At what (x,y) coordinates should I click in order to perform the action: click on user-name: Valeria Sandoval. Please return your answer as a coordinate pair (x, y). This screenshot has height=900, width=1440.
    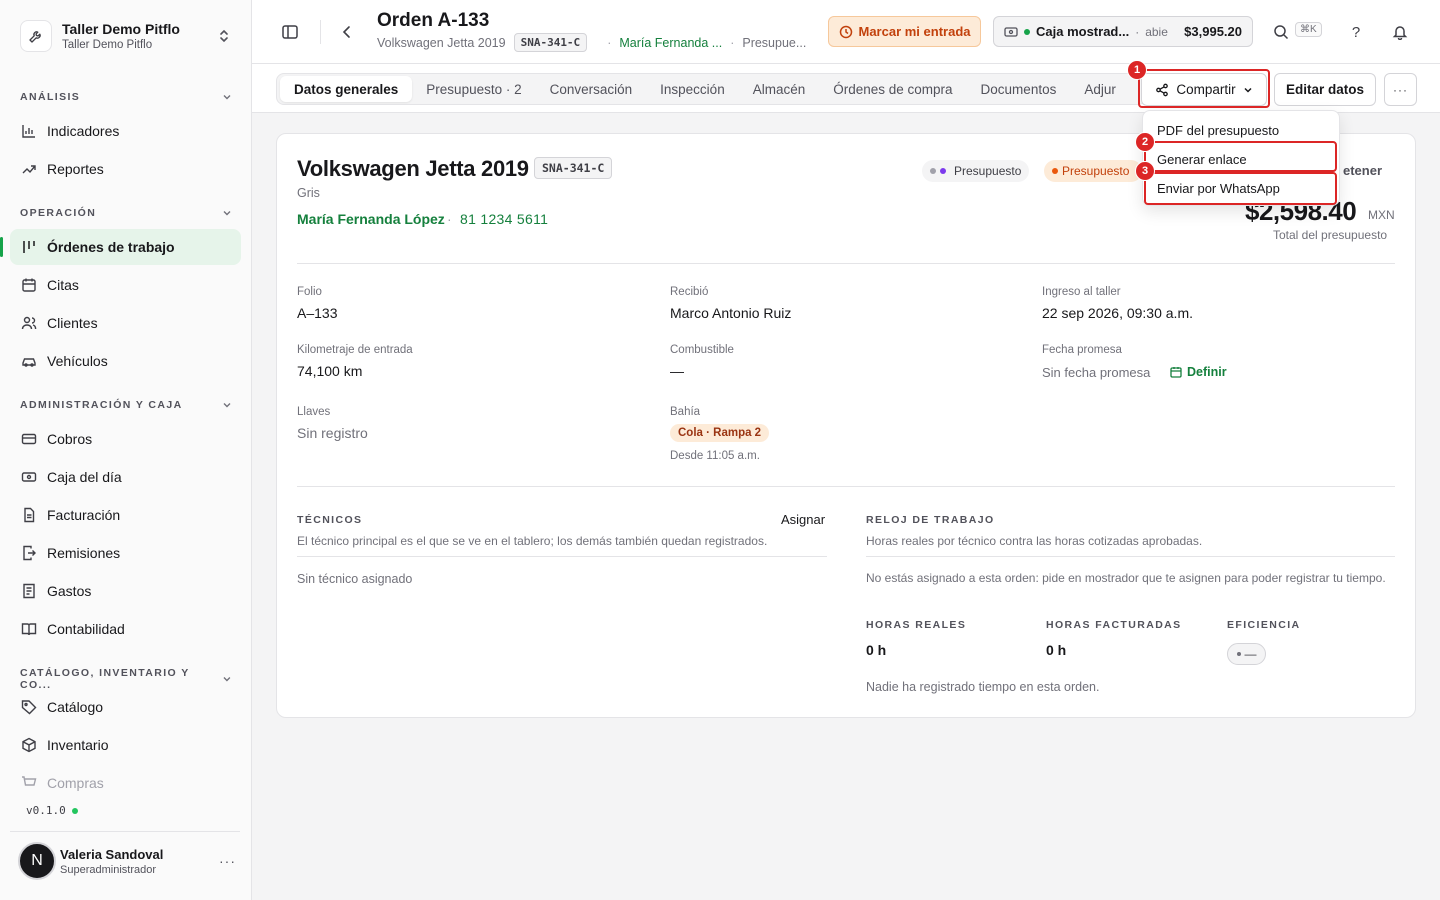
    Looking at the image, I should click on (112, 854).